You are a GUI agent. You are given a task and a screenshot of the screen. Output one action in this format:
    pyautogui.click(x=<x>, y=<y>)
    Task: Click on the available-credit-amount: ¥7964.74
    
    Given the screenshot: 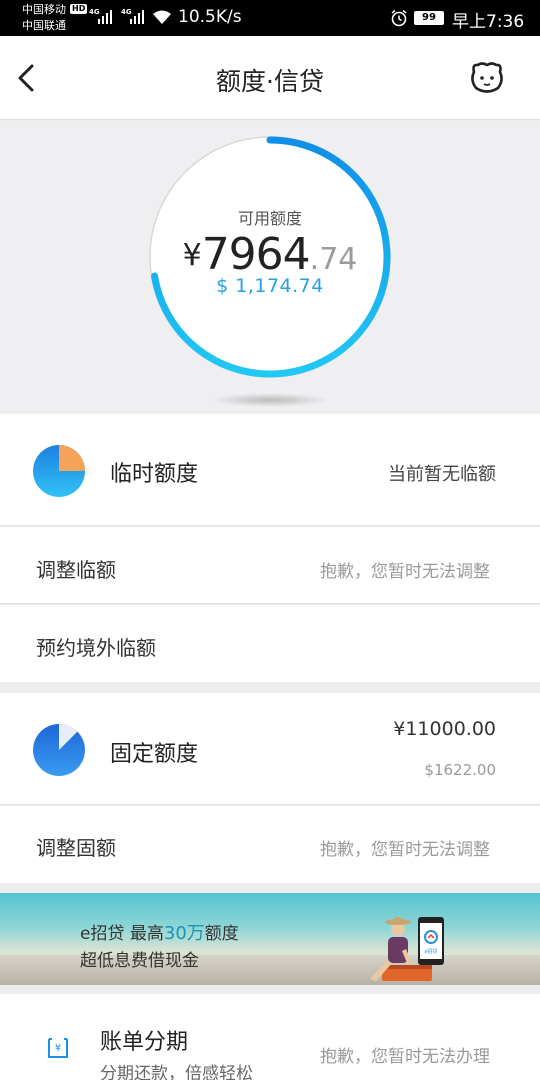 What is the action you would take?
    pyautogui.click(x=270, y=254)
    